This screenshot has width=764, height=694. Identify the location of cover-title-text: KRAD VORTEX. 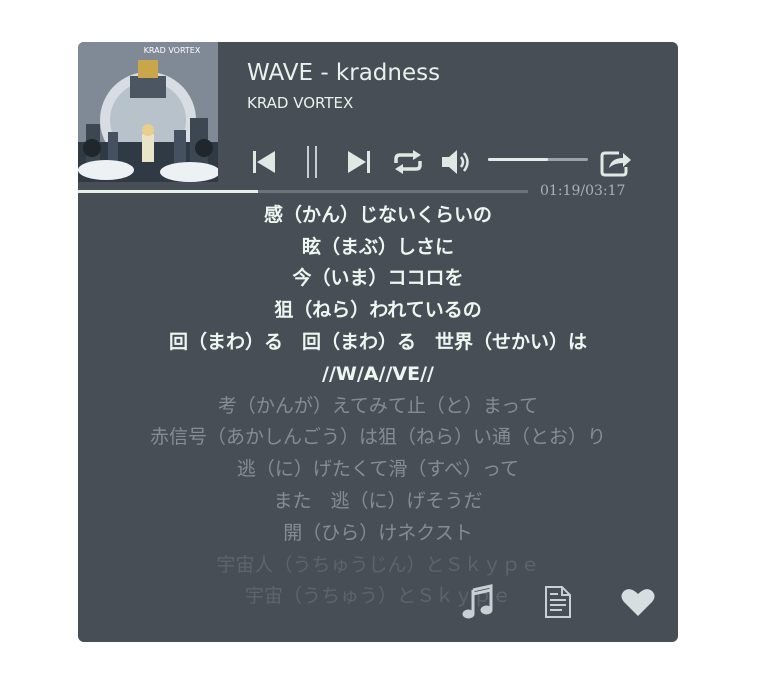
(172, 50).